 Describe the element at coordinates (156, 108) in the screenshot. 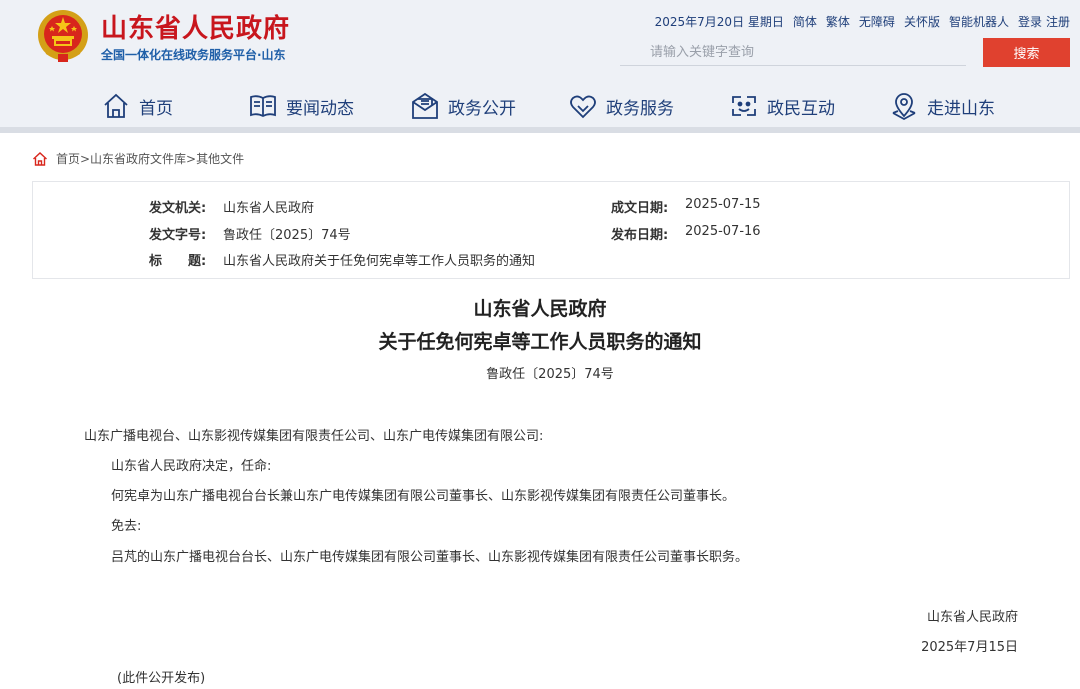

I see `nav-label: 首页` at that location.